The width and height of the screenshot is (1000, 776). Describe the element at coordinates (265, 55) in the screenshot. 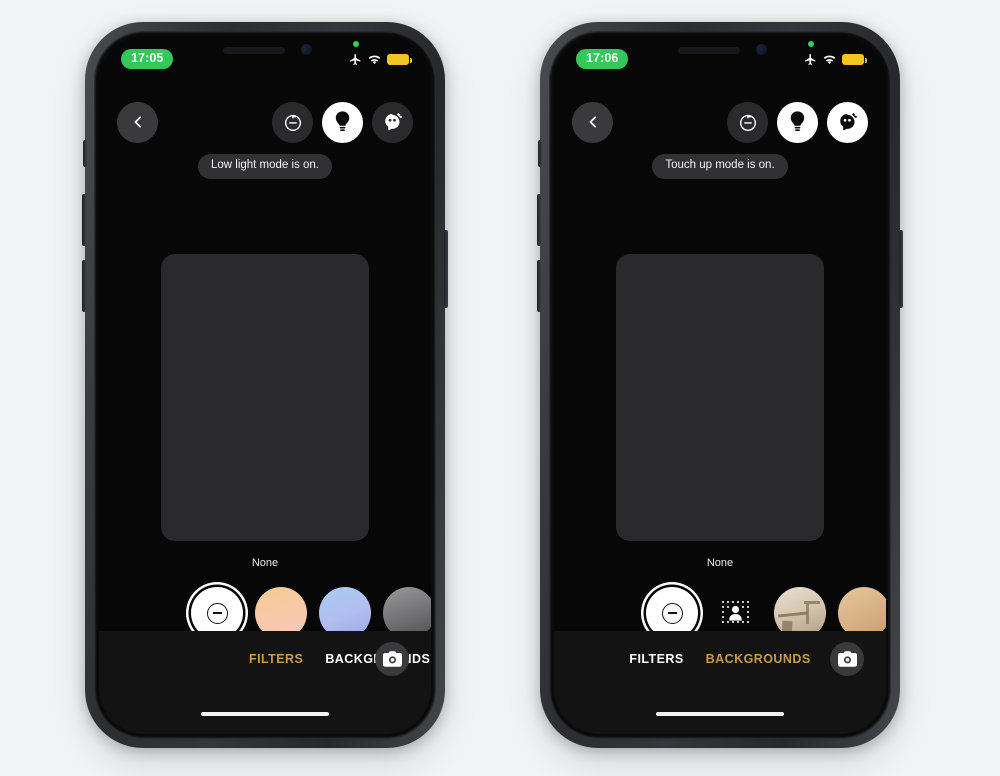

I see `status-bar-left: 17:05` at that location.